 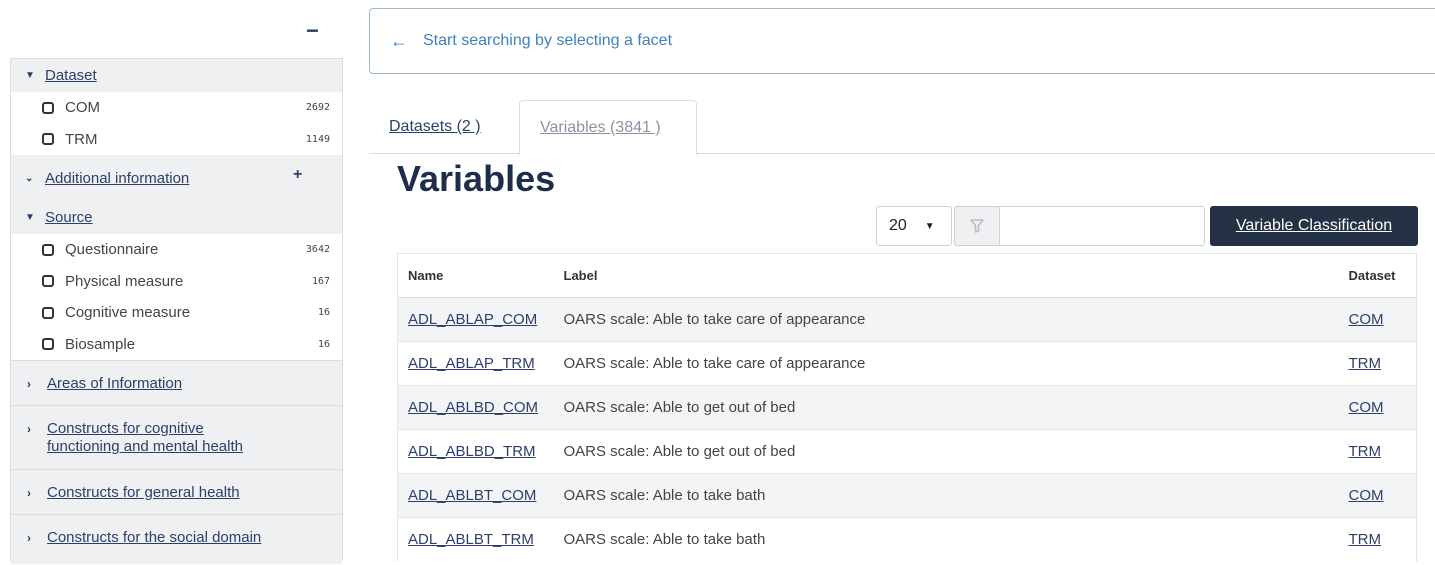 What do you see at coordinates (112, 250) in the screenshot?
I see `facet-option-label: Questionnaire` at bounding box center [112, 250].